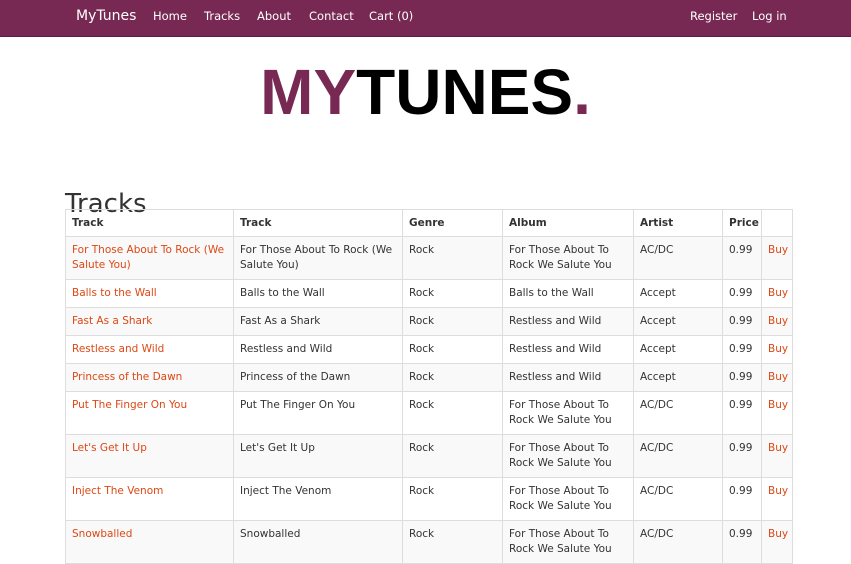 The height and width of the screenshot is (564, 851). Describe the element at coordinates (149, 456) in the screenshot. I see `track-title-cell: Let's Get It Up` at that location.